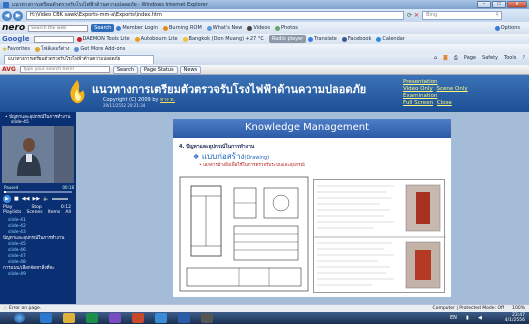  I want to click on minimize-button: –, so click(484, 4).